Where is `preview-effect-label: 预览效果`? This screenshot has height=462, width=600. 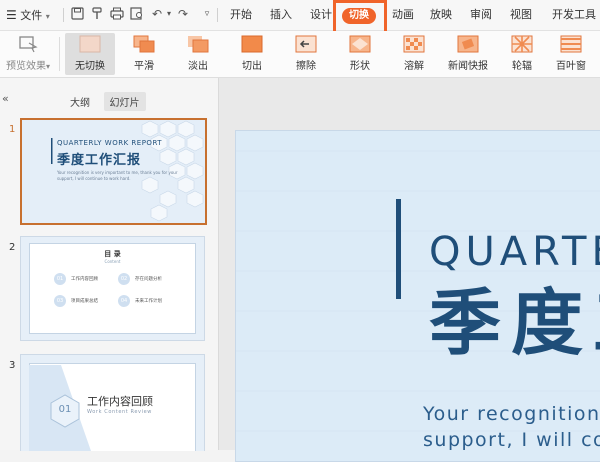
preview-effect-label: 预览效果 is located at coordinates (25, 66).